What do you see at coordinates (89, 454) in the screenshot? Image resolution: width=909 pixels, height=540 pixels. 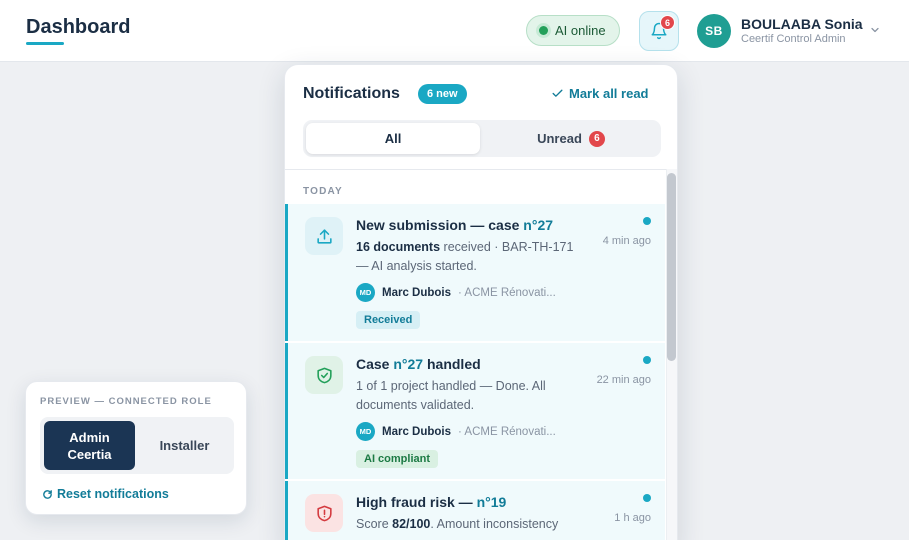 I see `role-admin-line2: Ceertia` at bounding box center [89, 454].